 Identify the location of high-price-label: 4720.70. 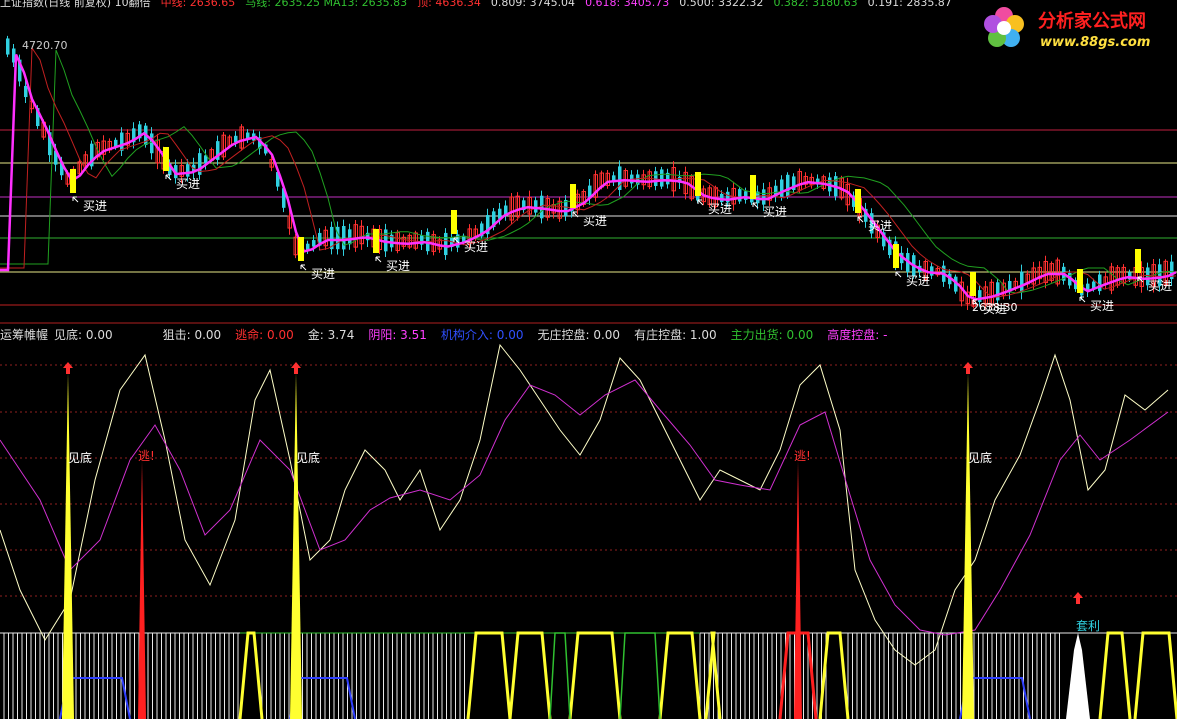
(45, 45).